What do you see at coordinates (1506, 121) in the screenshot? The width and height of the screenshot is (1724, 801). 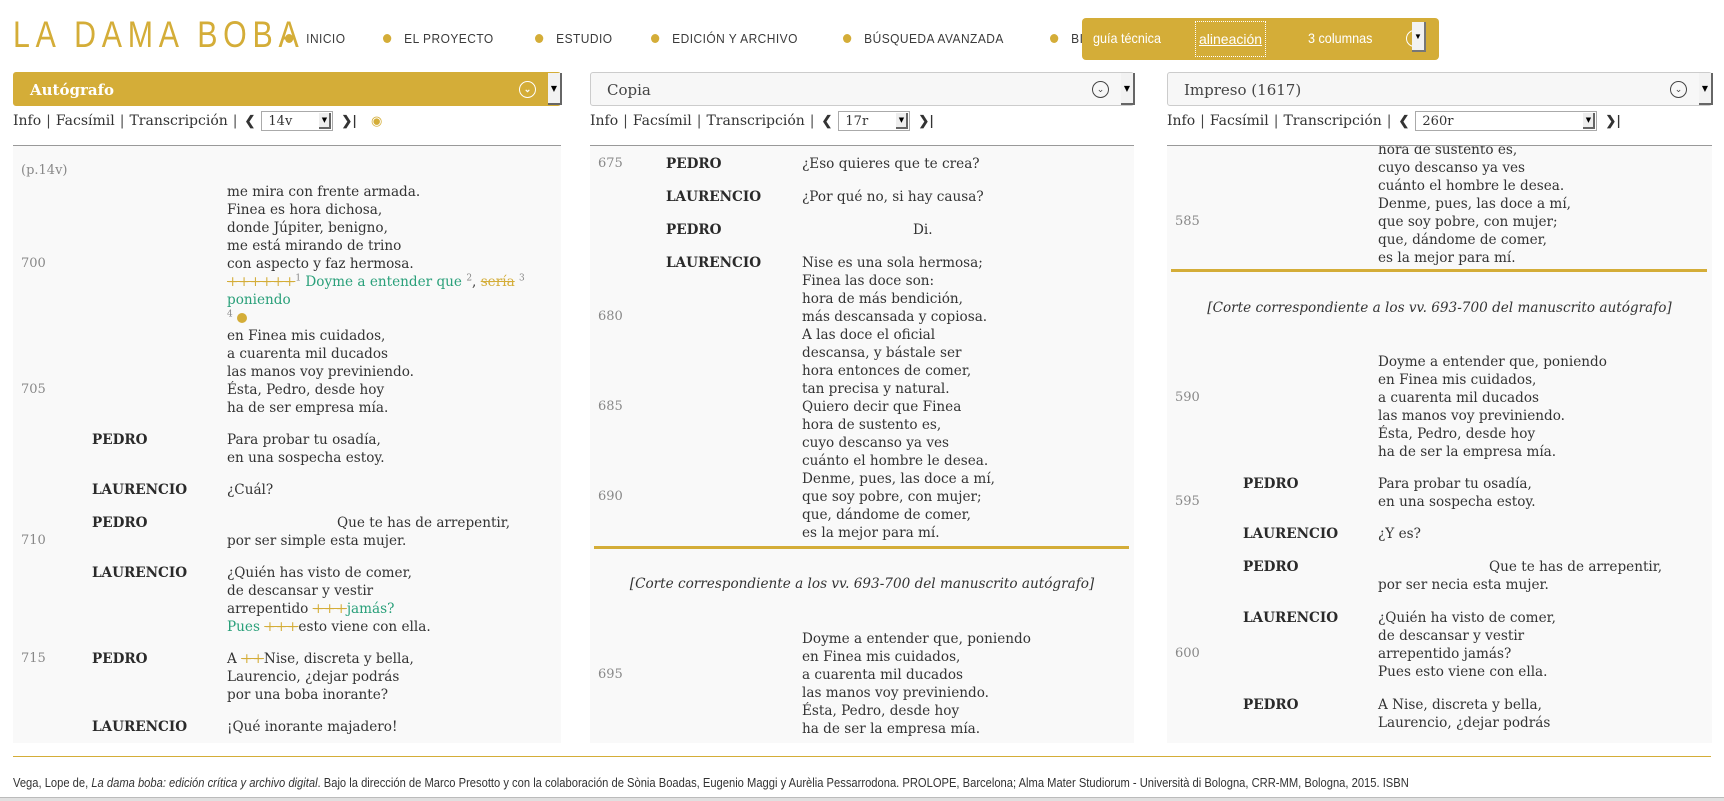 I see `page-select: 260r ▼` at bounding box center [1506, 121].